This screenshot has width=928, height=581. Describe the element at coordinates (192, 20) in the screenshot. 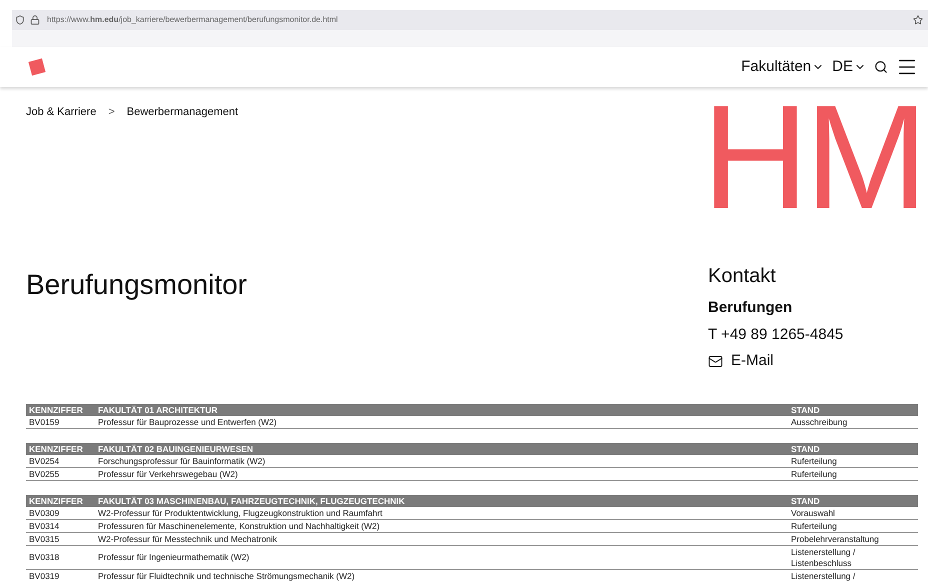

I see `url-text: https://www.hm.edu/job_karriere/bewerbermanagement/berufungsmonitor.de.html` at that location.